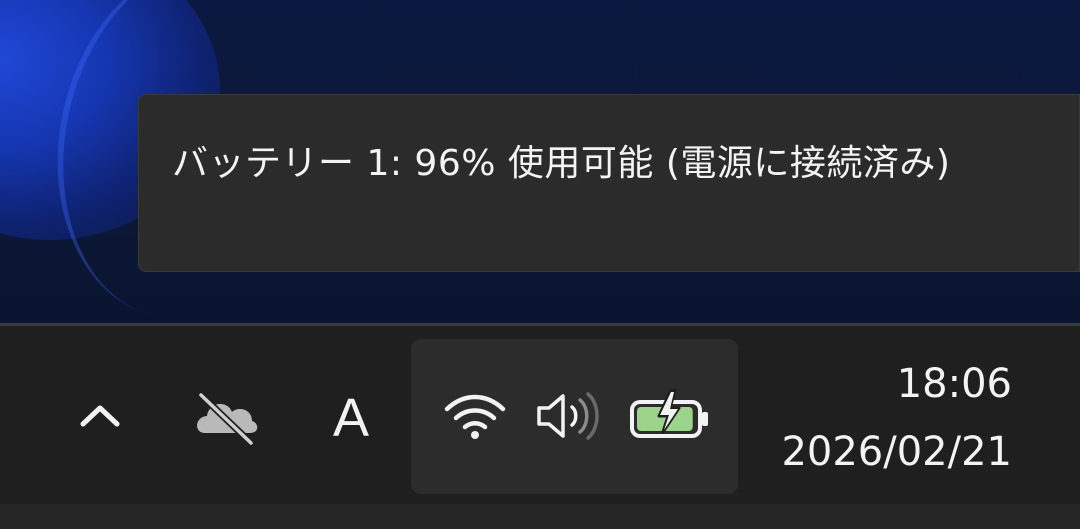 This screenshot has width=1080, height=529. I want to click on battery-charging-icon, so click(669, 413).